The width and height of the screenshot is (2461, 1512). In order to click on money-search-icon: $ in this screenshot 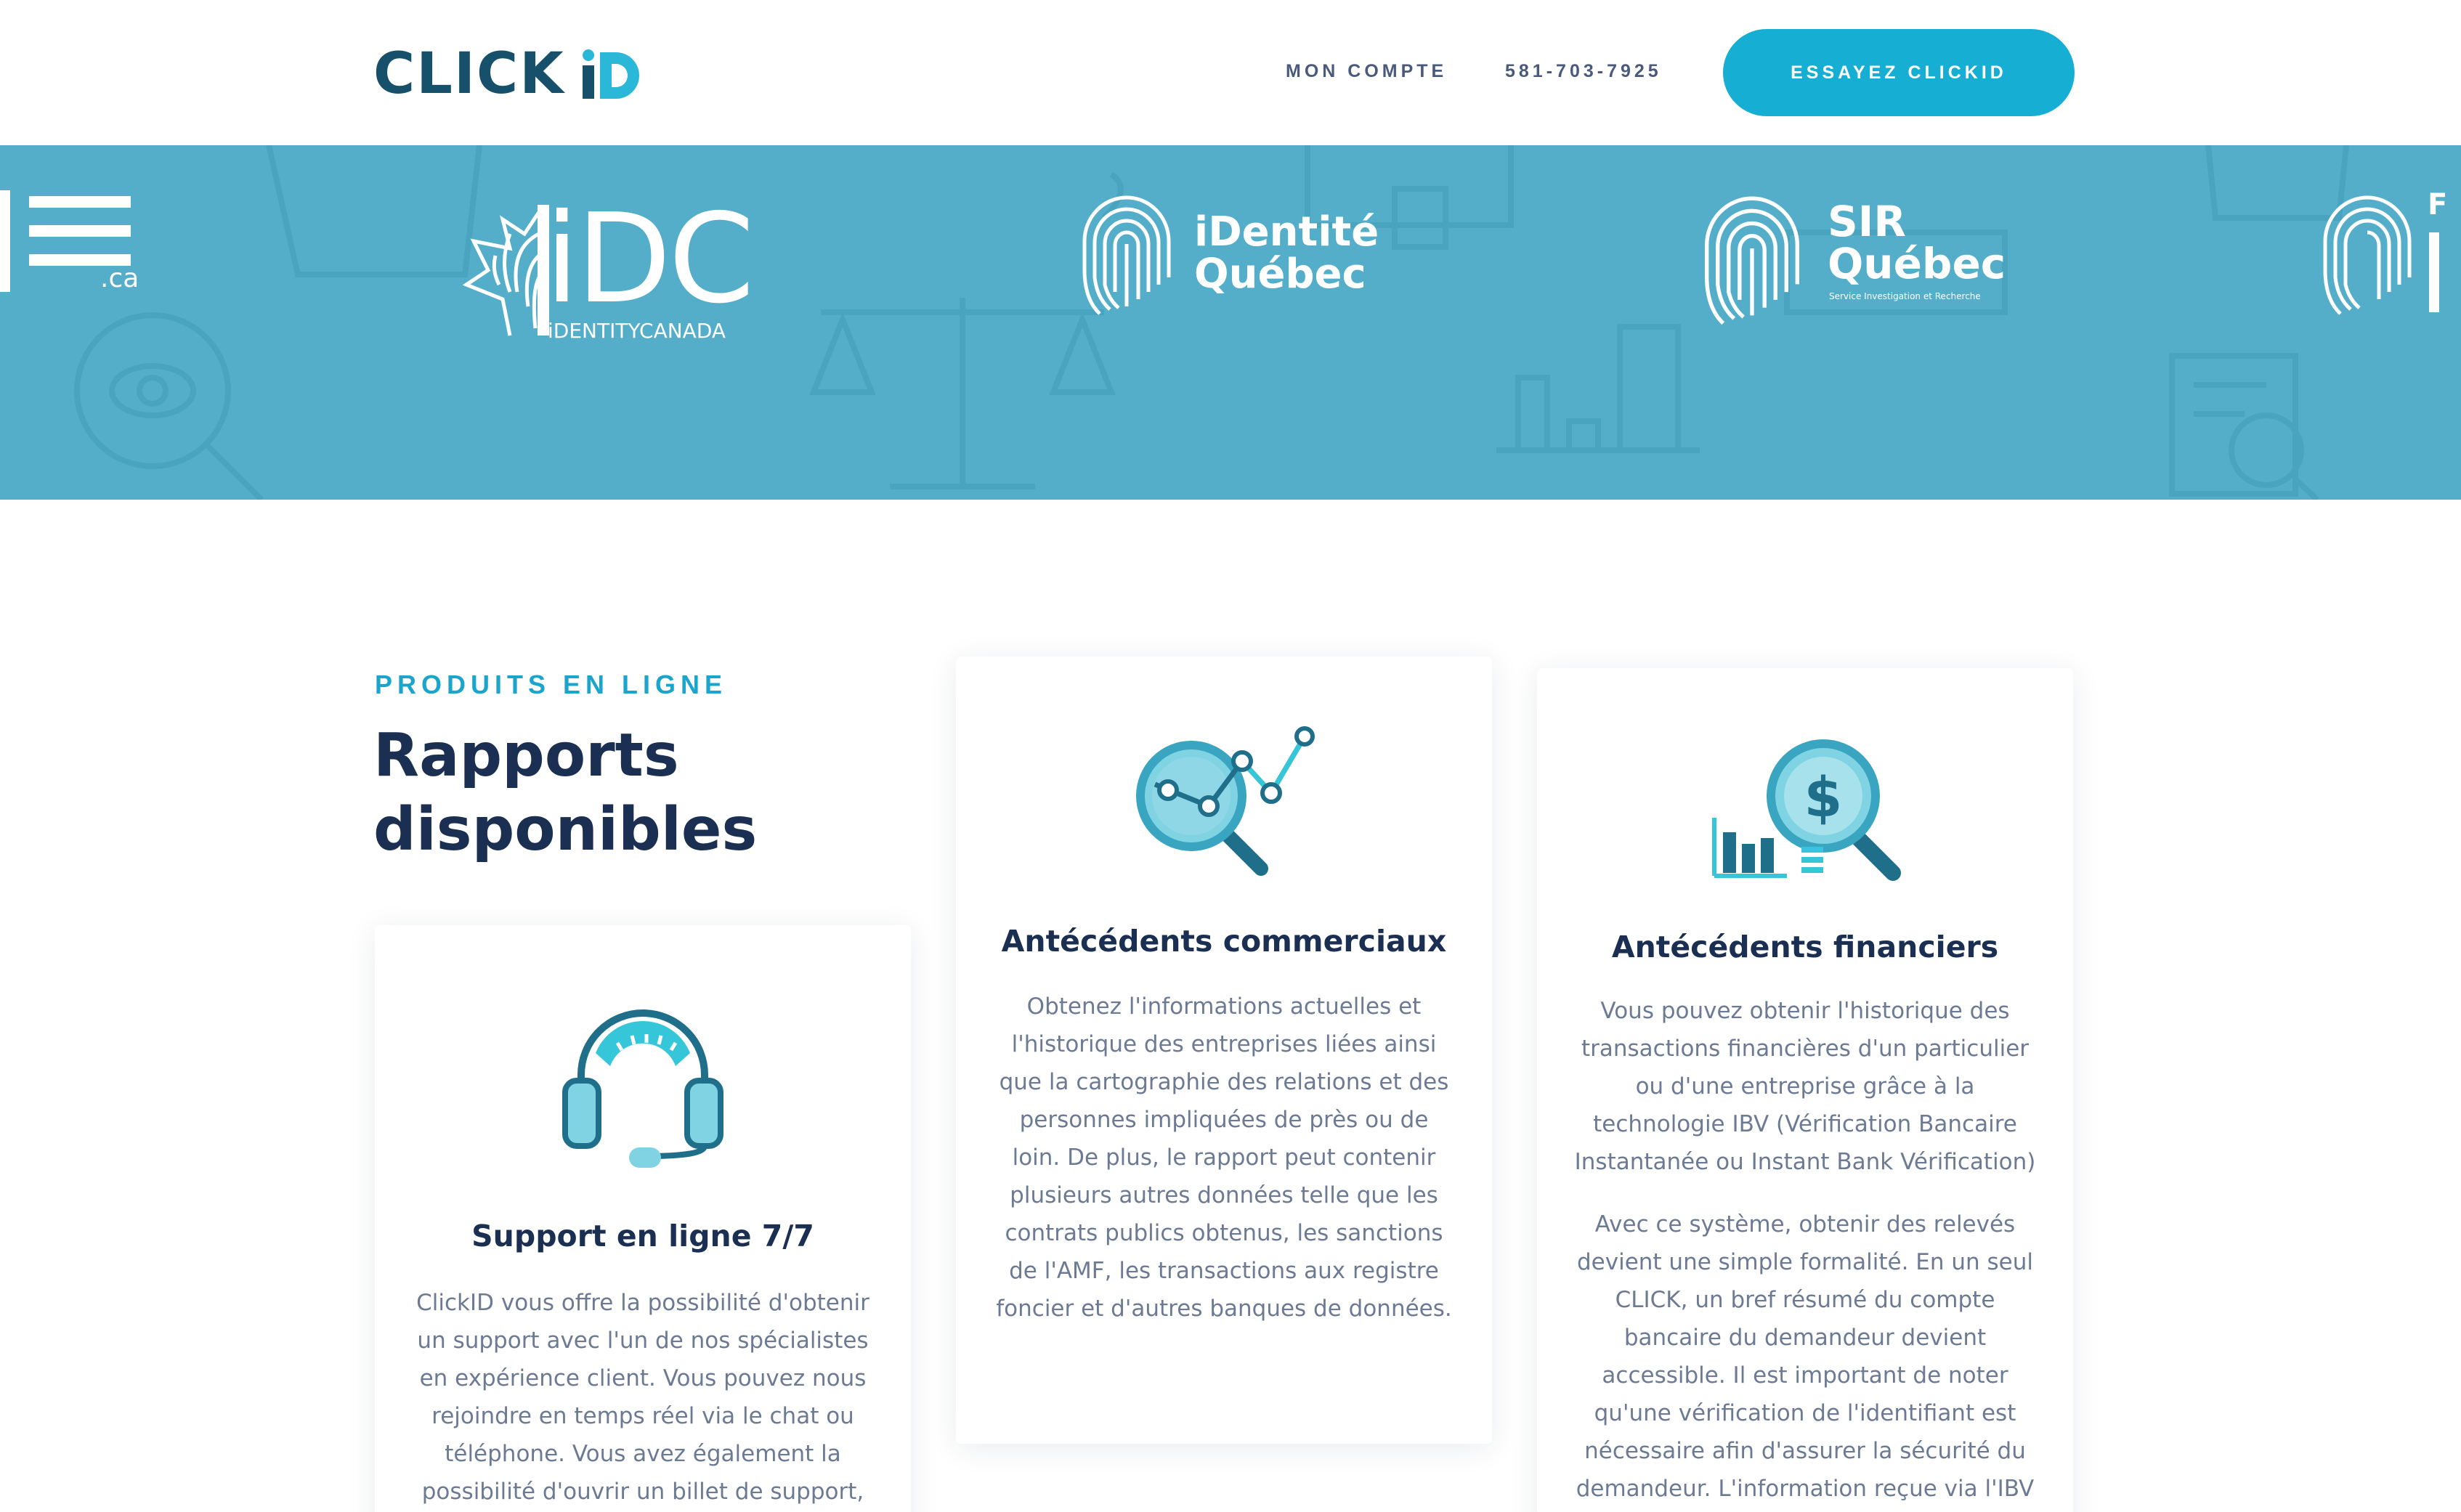, I will do `click(1806, 810)`.